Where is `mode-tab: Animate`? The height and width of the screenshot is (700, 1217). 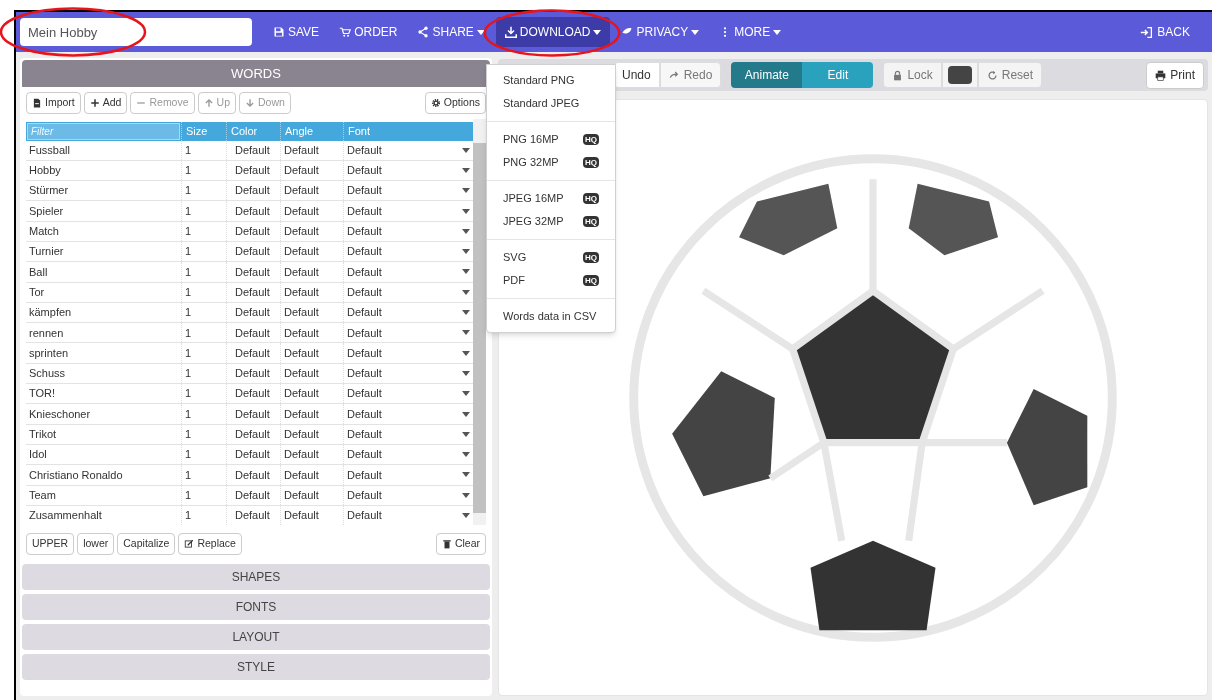 mode-tab: Animate is located at coordinates (767, 75).